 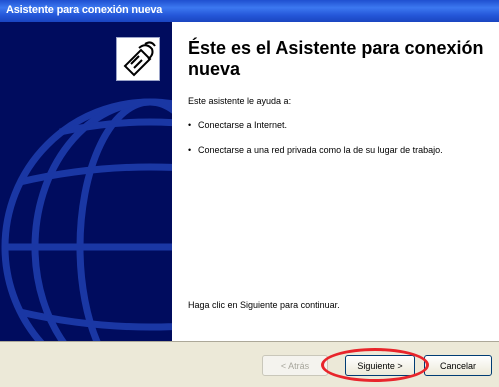 I want to click on footer-instruction: Haga clic en Siguiente para continuar., so click(x=264, y=305).